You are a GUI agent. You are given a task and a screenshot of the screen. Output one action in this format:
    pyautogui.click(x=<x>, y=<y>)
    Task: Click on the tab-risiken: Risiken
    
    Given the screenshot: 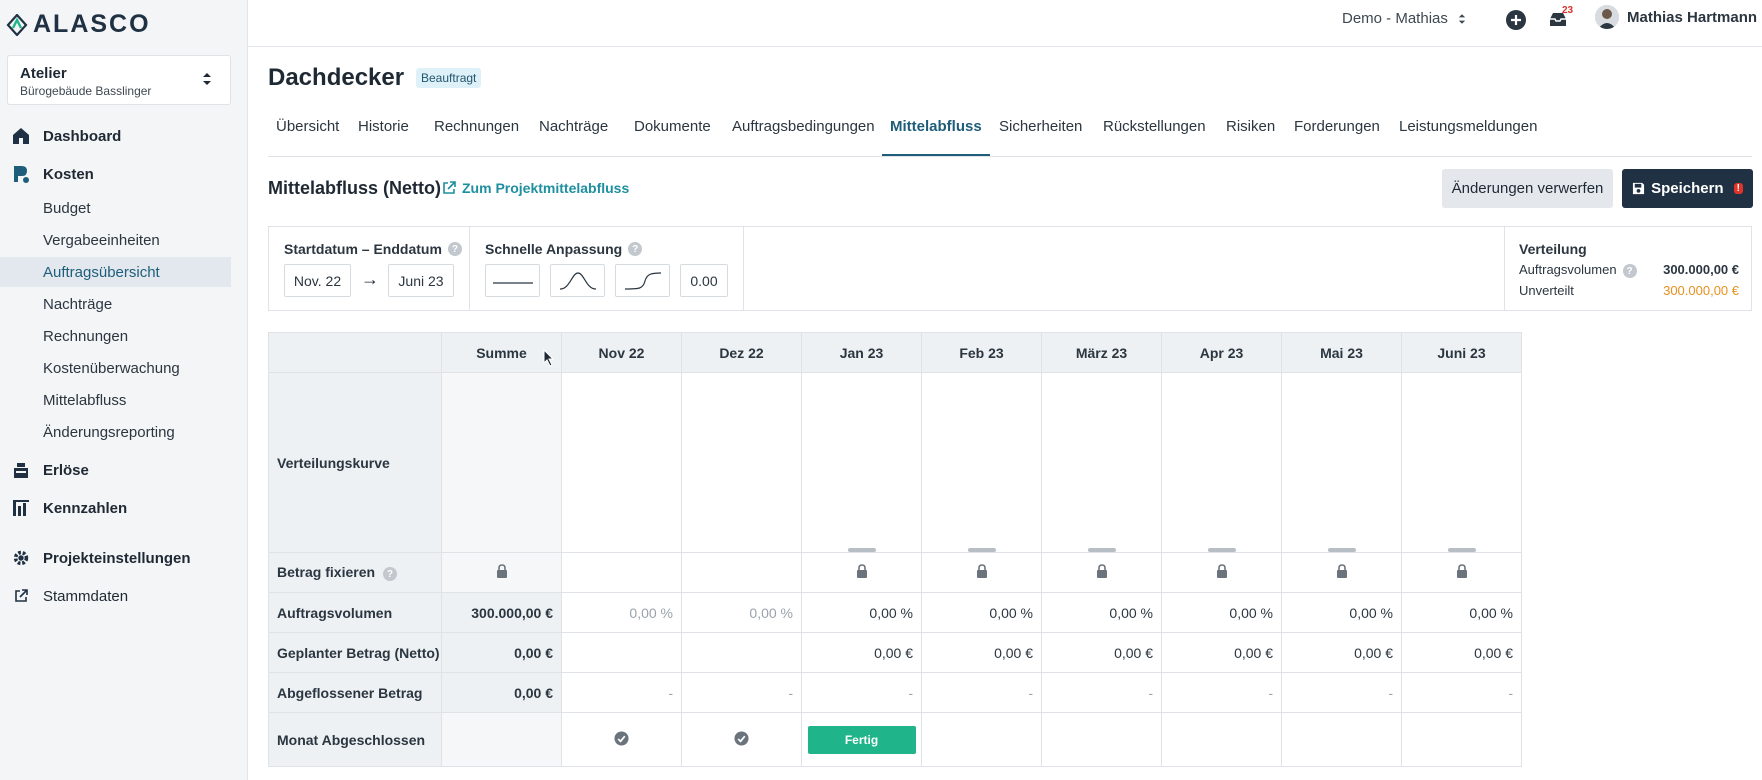 What is the action you would take?
    pyautogui.click(x=1250, y=137)
    